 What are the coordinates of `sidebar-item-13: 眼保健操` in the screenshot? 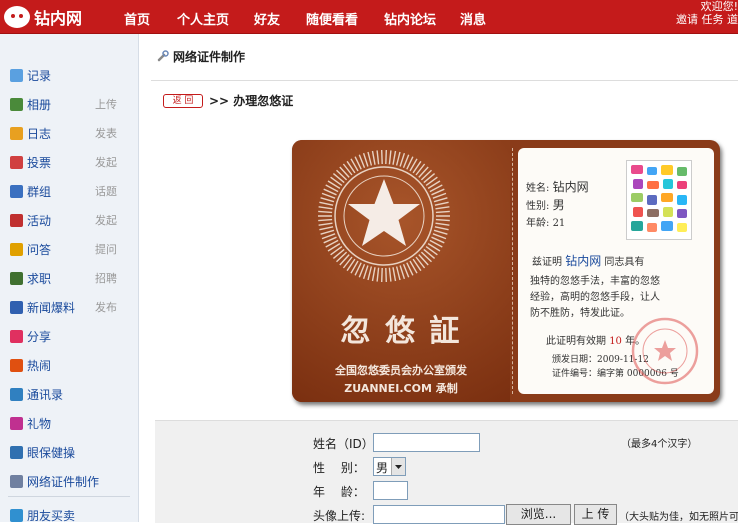 It's located at (70, 452).